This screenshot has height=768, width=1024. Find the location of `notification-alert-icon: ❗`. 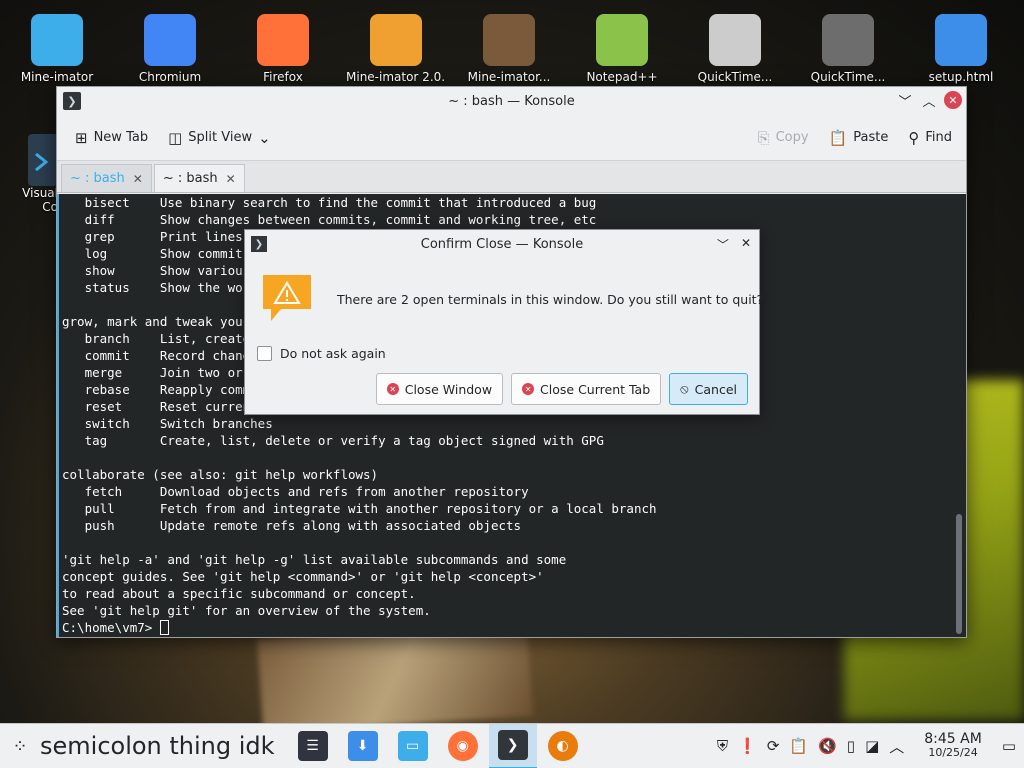

notification-alert-icon: ❗ is located at coordinates (747, 746).